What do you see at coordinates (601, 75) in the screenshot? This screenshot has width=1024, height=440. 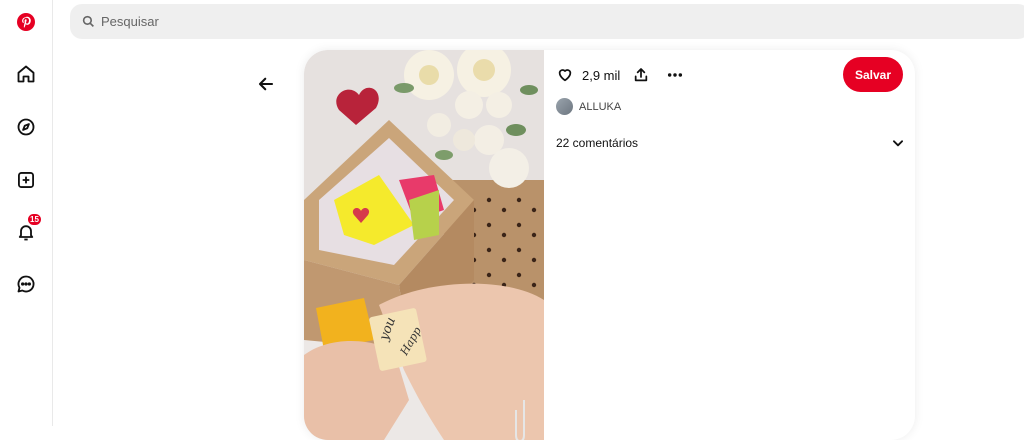 I see `reaction-count: 2,9 mil` at bounding box center [601, 75].